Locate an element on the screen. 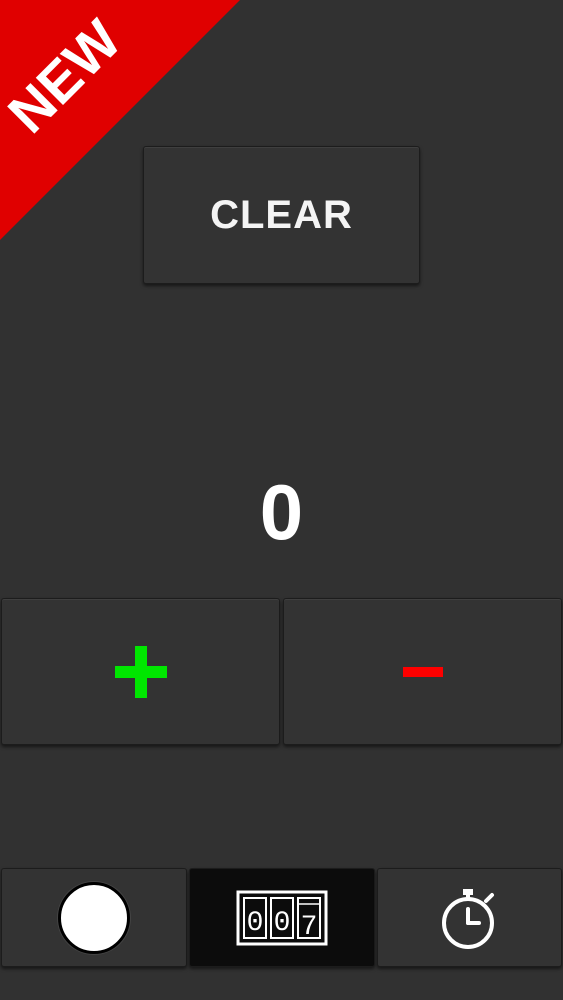 The height and width of the screenshot is (1000, 563). digit-3: 7 is located at coordinates (309, 927).